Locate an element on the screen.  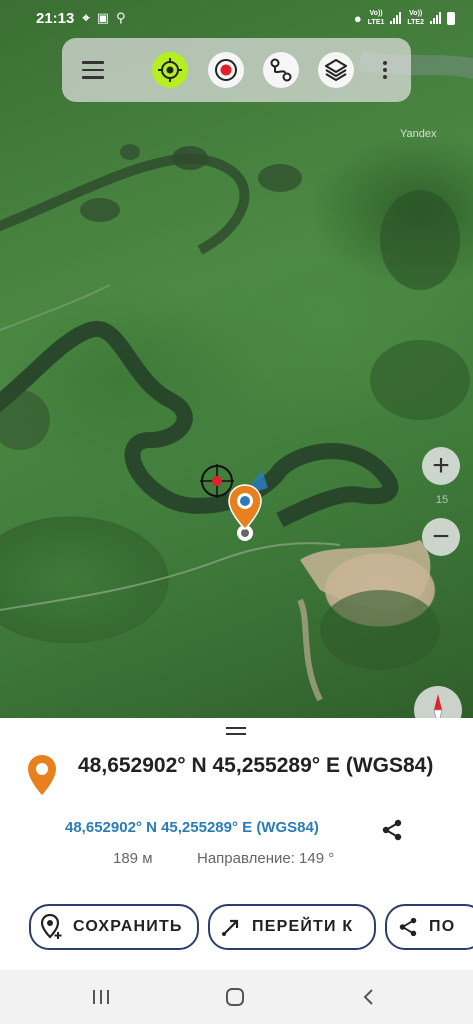
record-icon is located at coordinates (226, 70).